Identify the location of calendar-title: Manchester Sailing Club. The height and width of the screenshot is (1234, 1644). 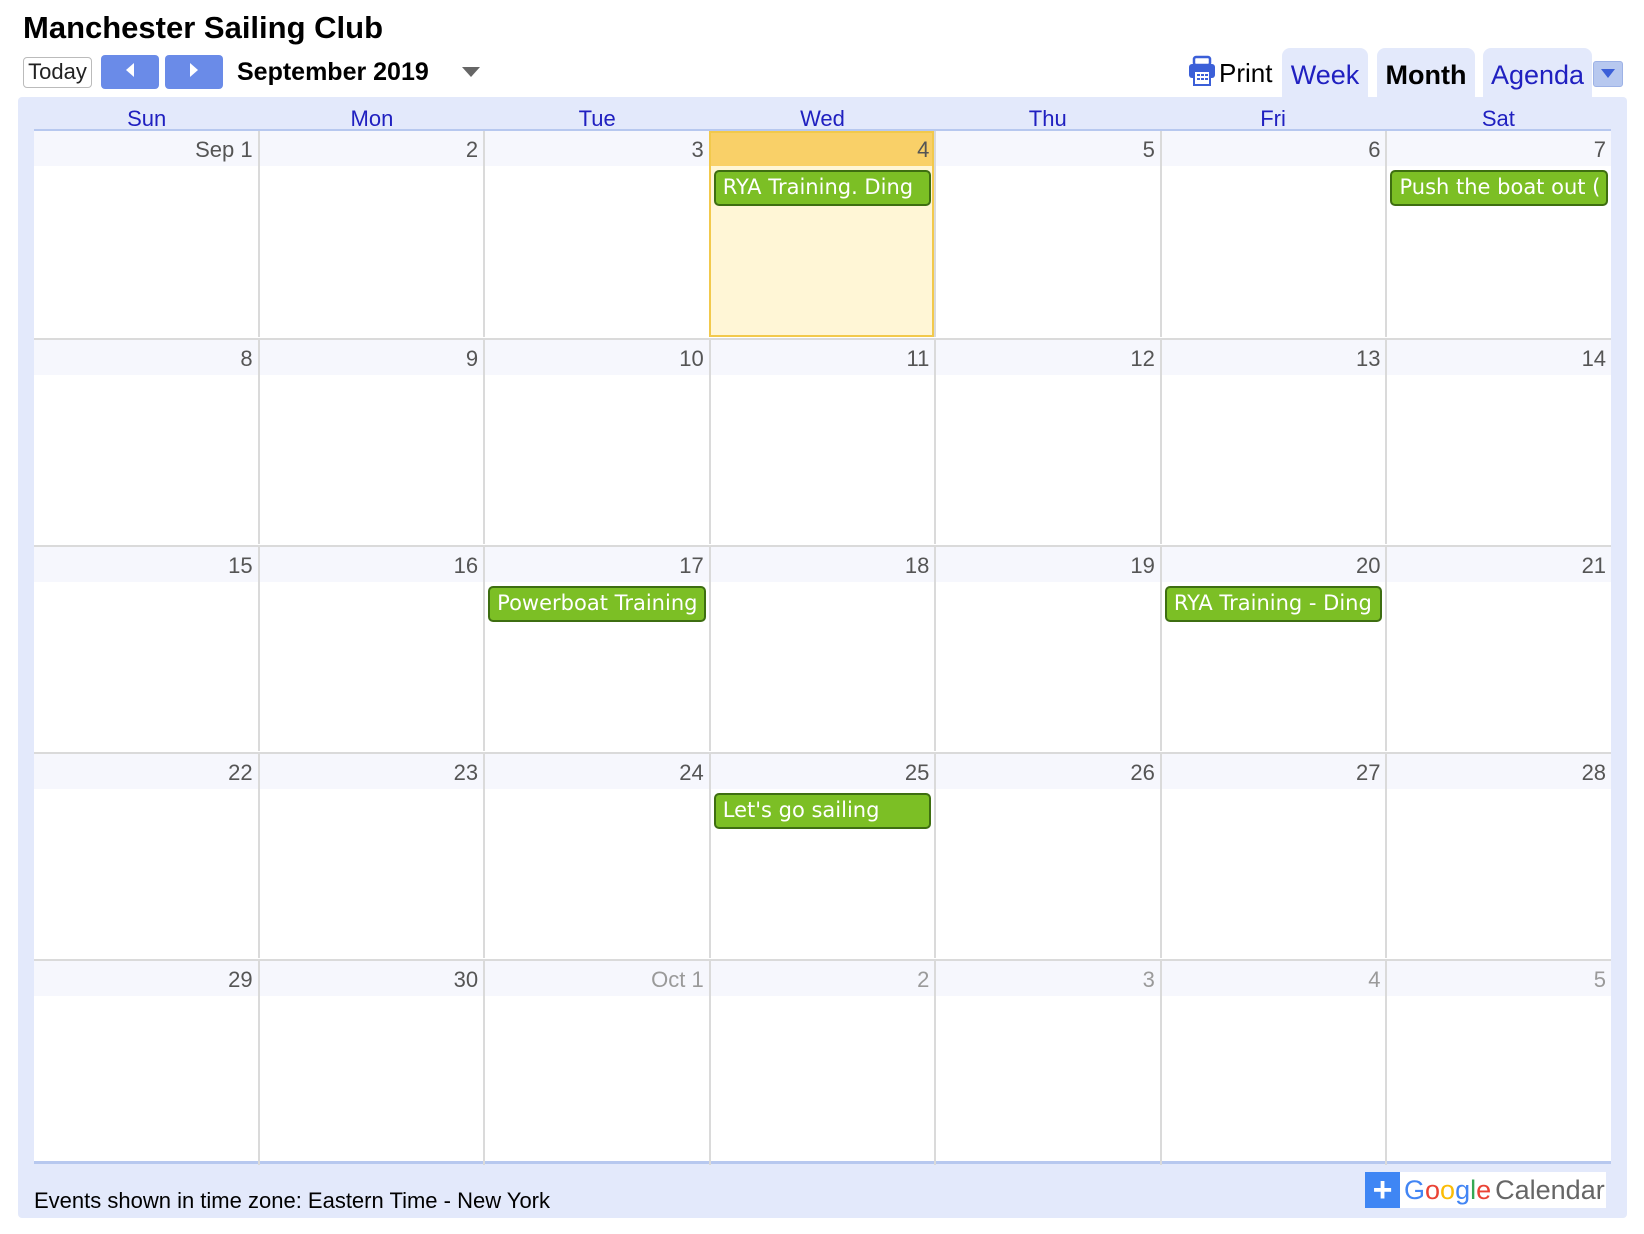
(203, 27).